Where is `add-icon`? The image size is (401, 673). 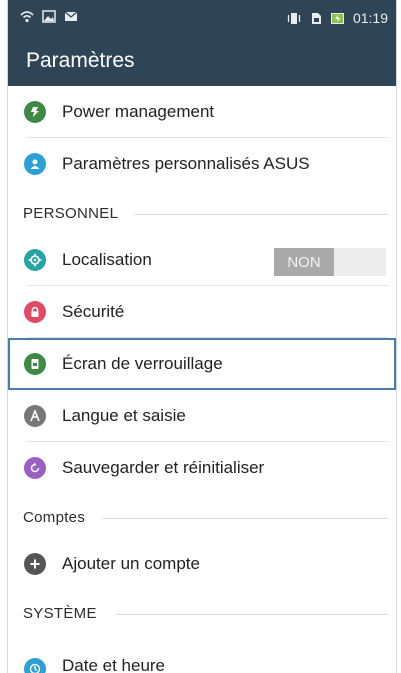 add-icon is located at coordinates (35, 564).